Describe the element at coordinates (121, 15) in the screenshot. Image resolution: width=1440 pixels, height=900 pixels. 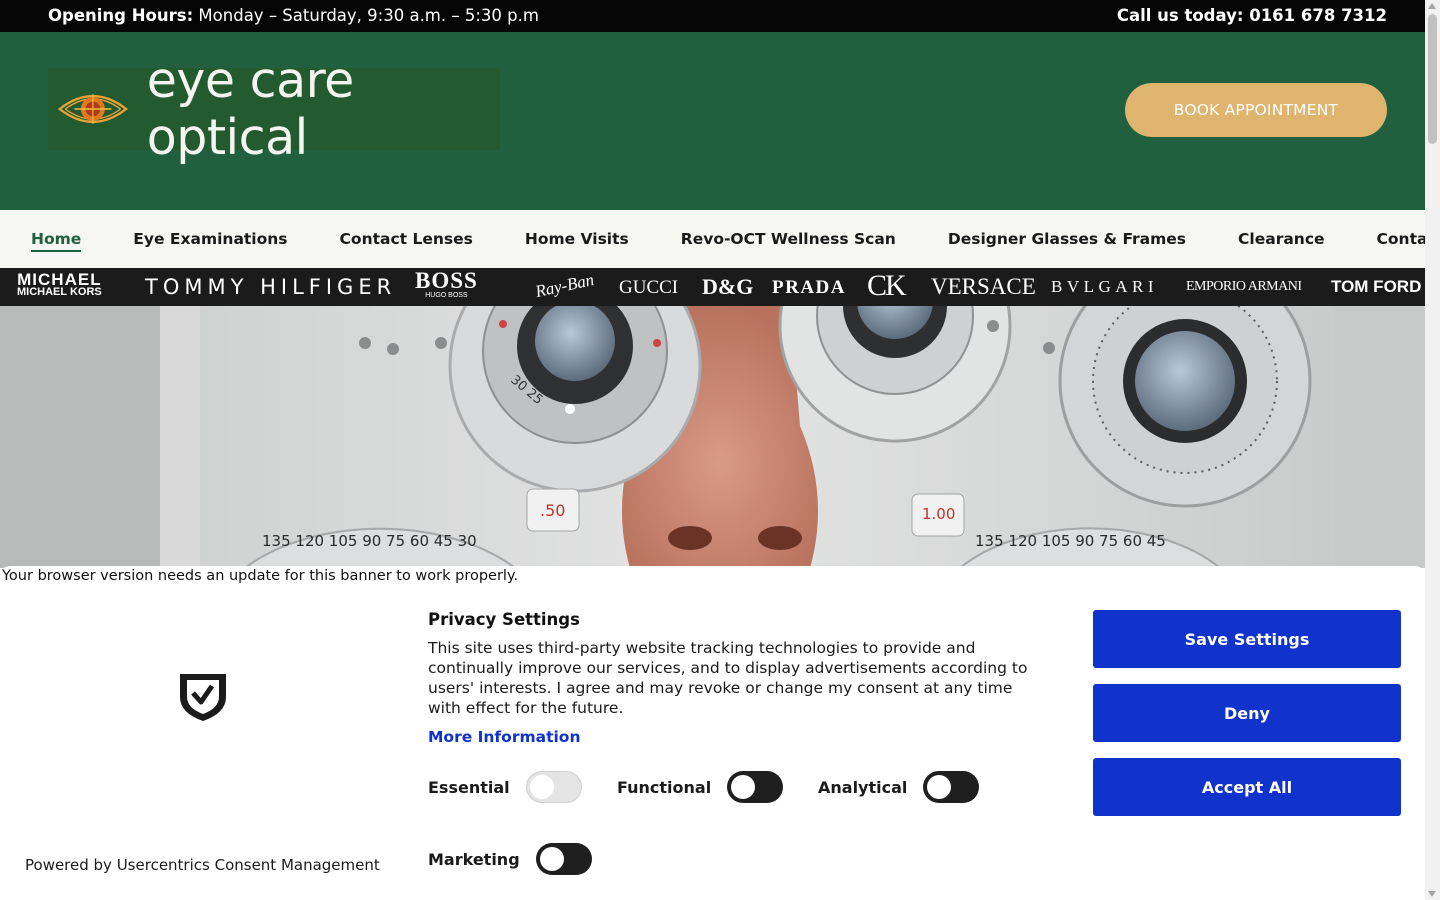
I see `opening-hours-label: Opening Hours:` at that location.